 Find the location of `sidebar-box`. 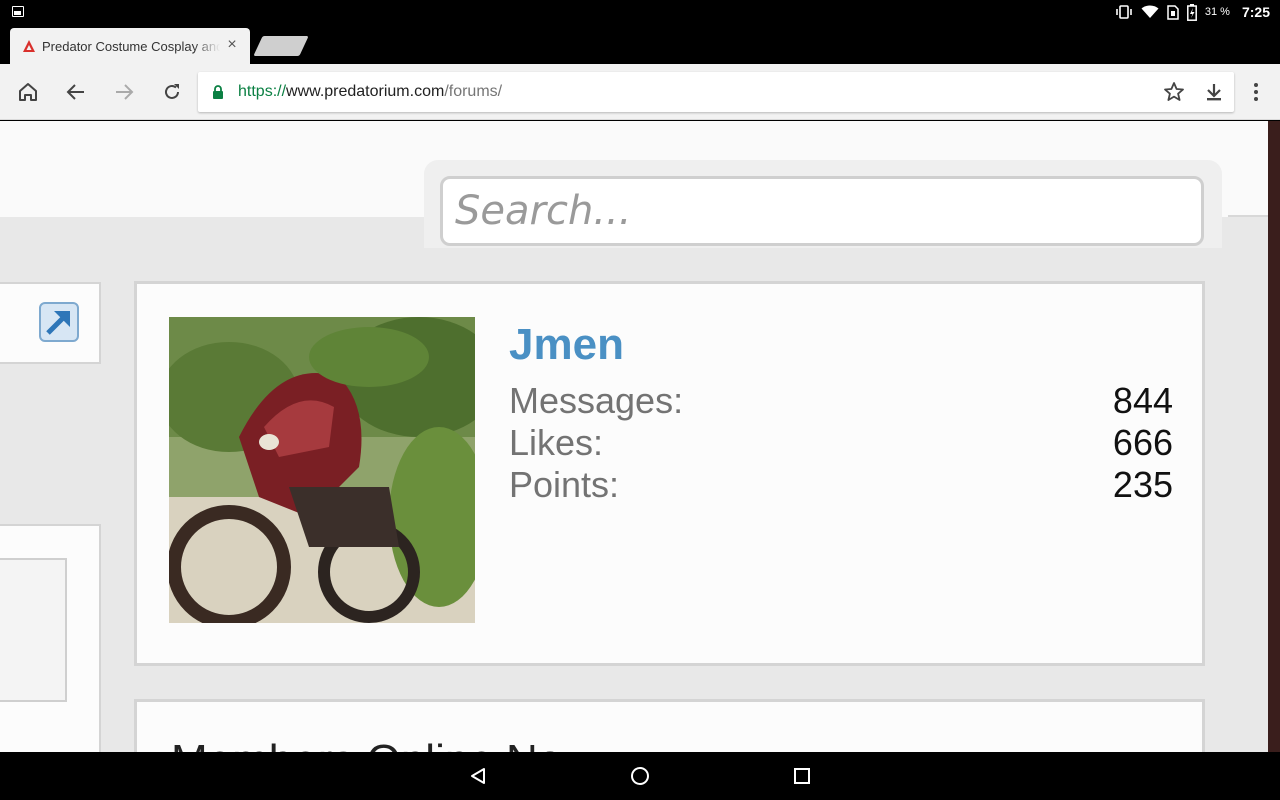

sidebar-box is located at coordinates (50, 323).